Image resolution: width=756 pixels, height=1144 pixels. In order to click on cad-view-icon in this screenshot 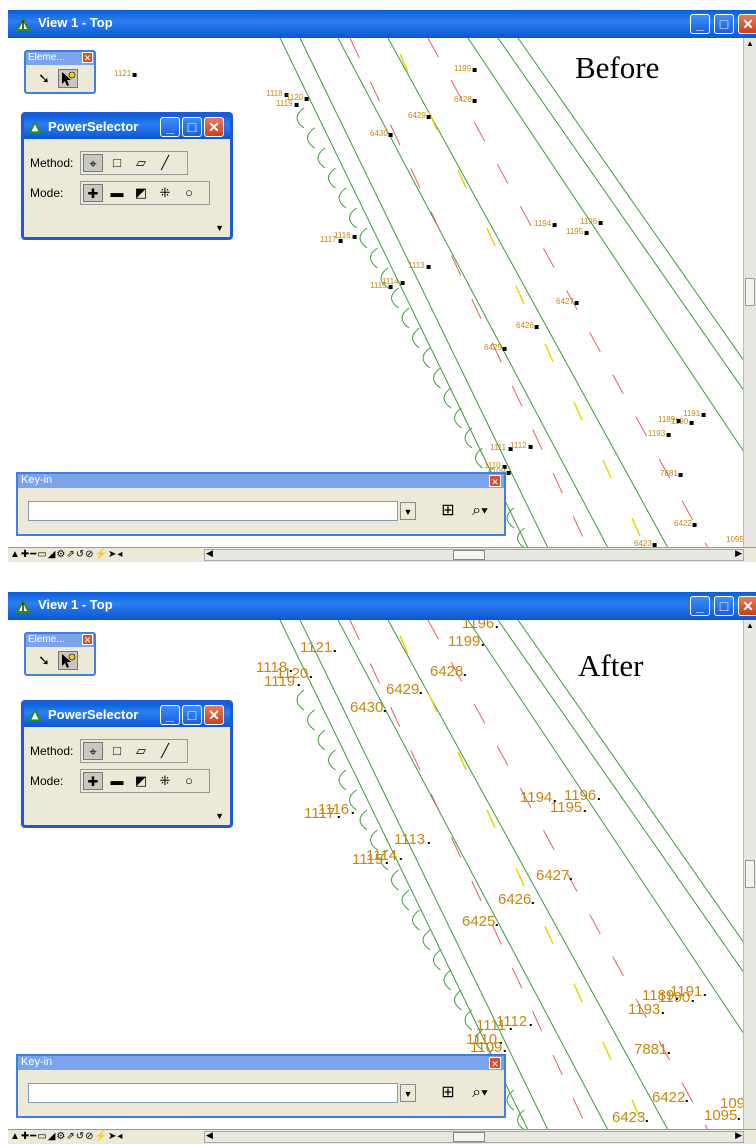, I will do `click(35, 715)`.